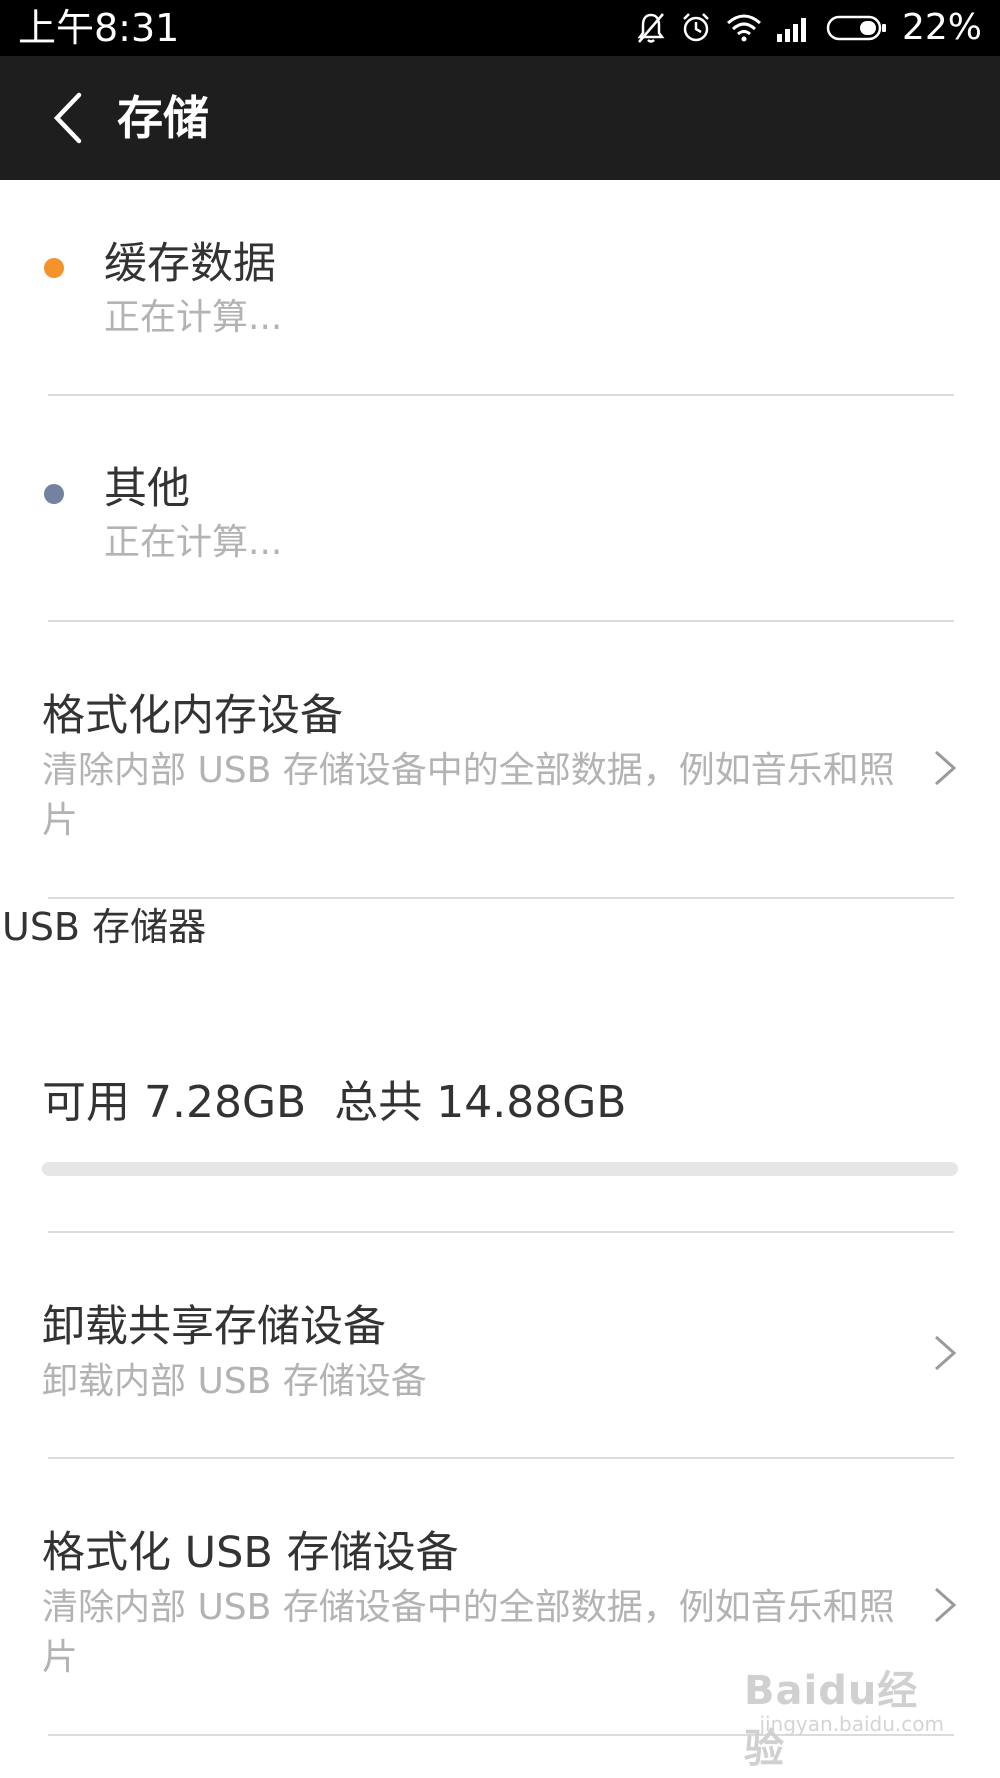  Describe the element at coordinates (234, 1381) in the screenshot. I see `row-subtitle: 卸载内部 USB 存储设备` at that location.